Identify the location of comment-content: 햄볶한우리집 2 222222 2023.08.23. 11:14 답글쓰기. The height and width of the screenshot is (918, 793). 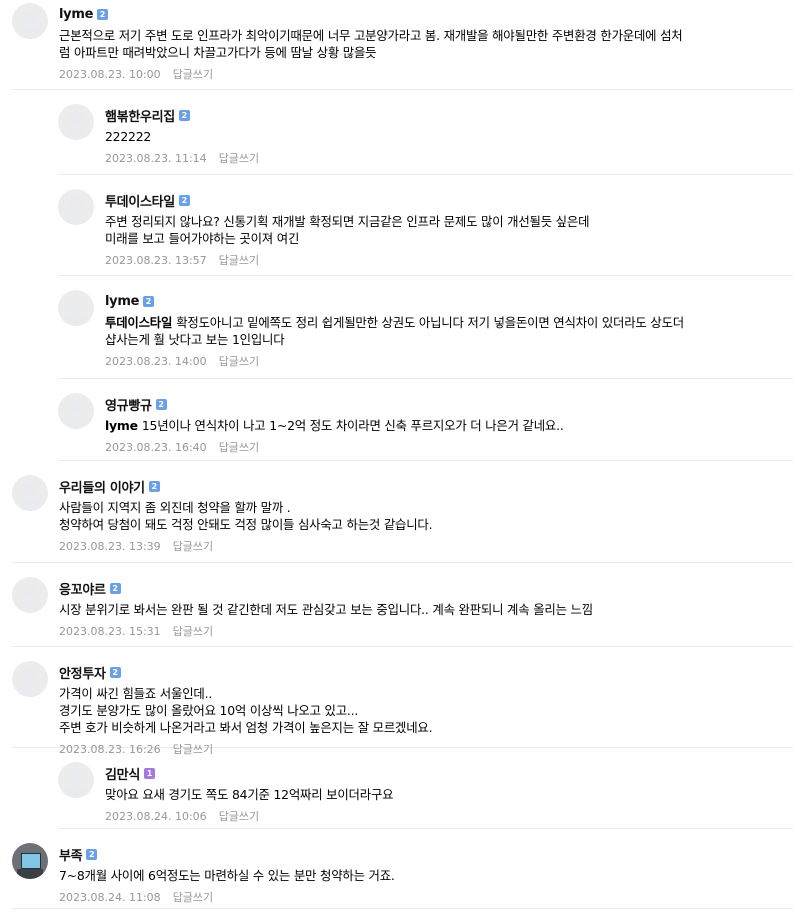
(449, 135).